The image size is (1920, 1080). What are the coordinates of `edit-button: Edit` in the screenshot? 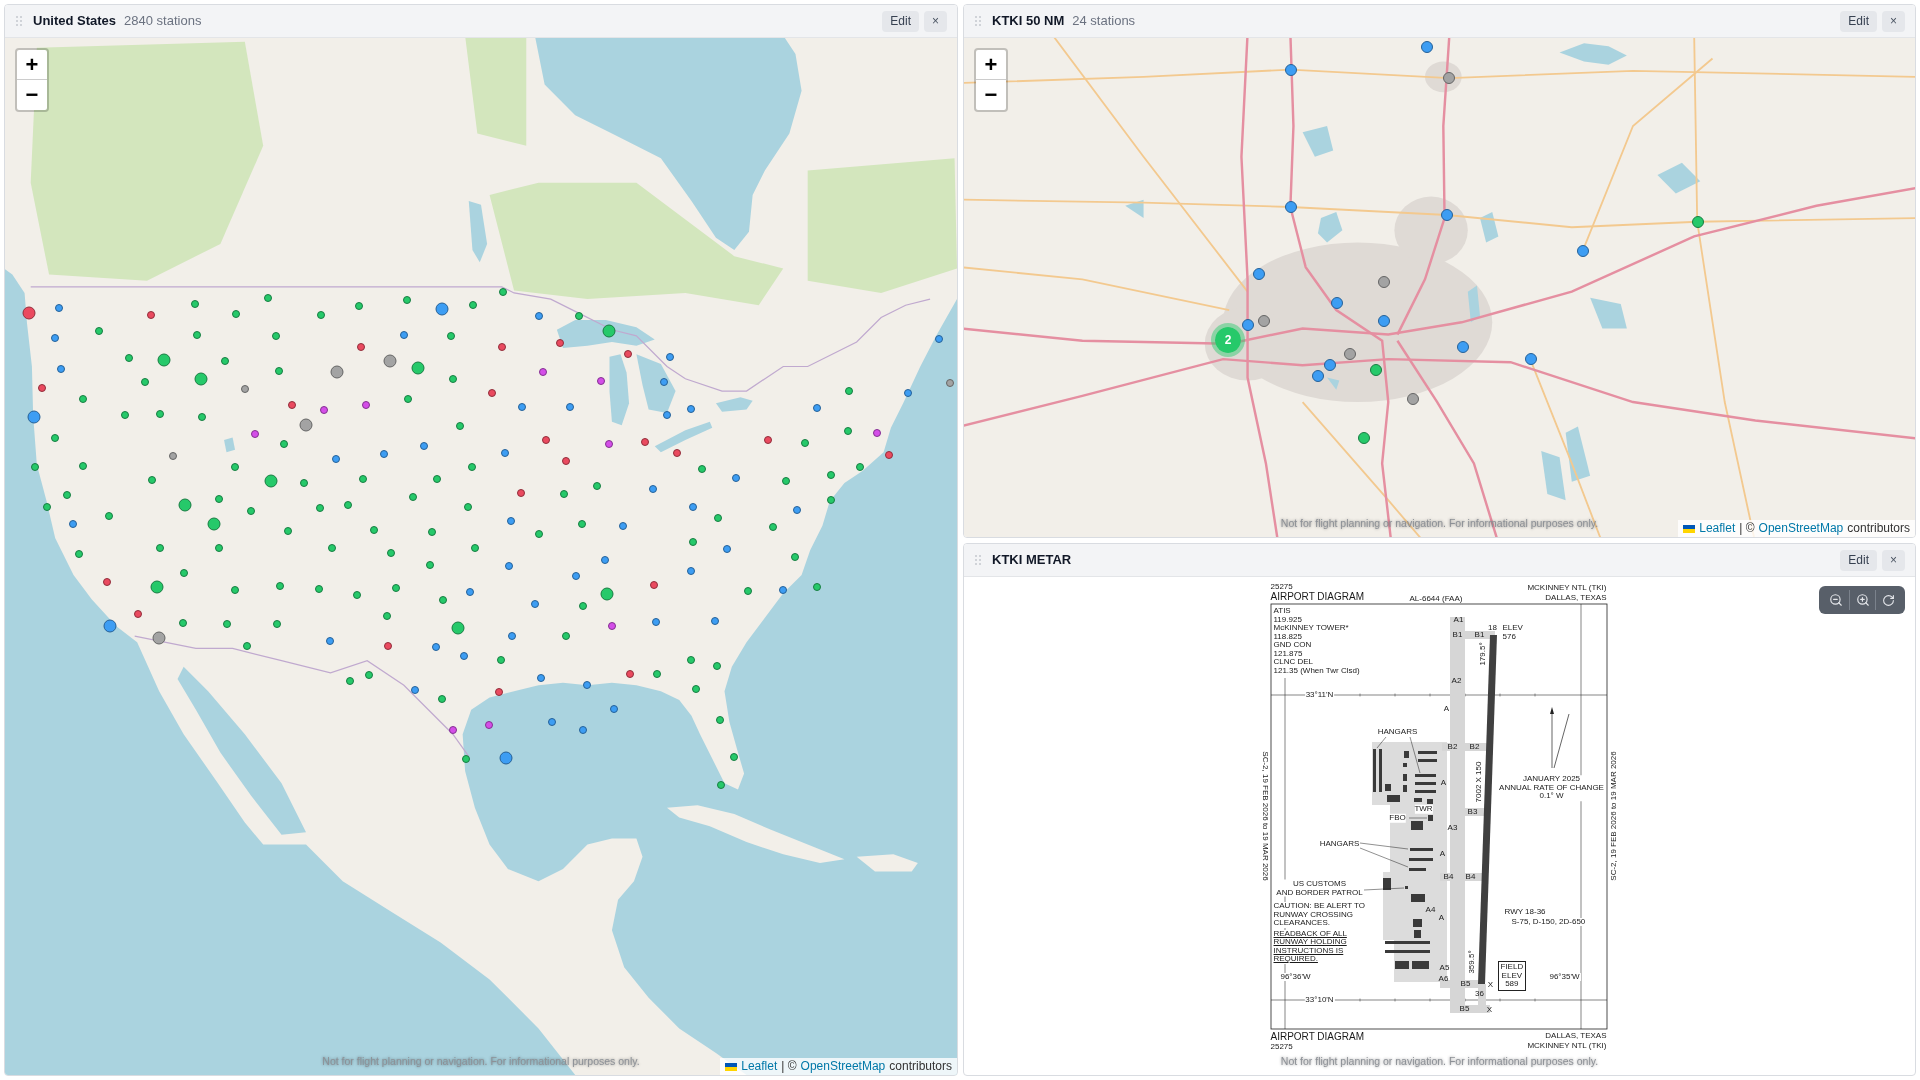 It's located at (900, 21).